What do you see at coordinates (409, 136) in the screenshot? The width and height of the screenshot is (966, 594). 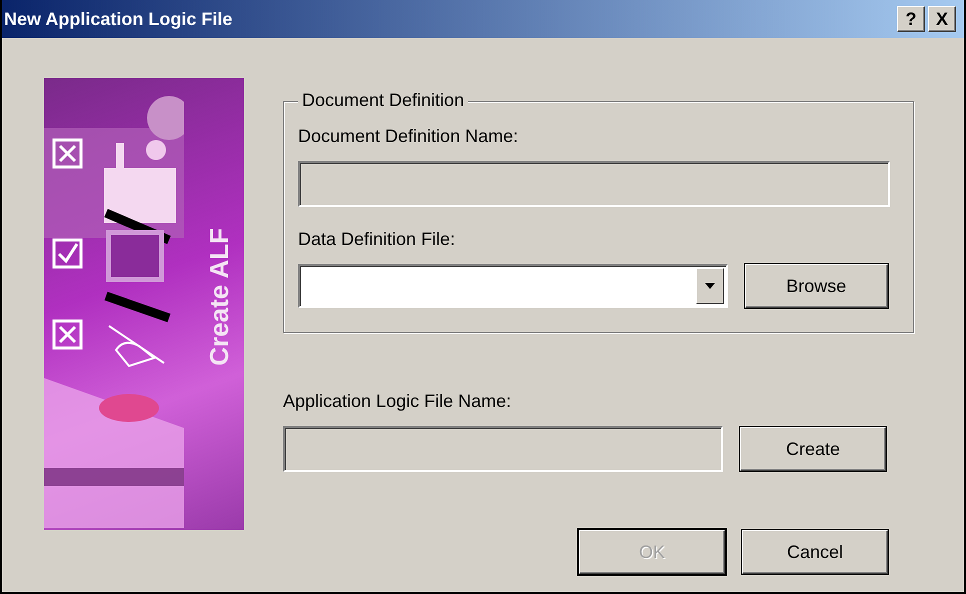 I see `field-label: Document Definition Name:` at bounding box center [409, 136].